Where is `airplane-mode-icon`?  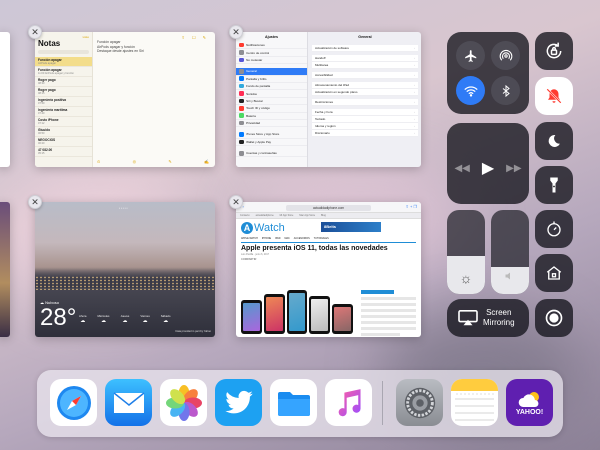 airplane-mode-icon is located at coordinates (470, 55).